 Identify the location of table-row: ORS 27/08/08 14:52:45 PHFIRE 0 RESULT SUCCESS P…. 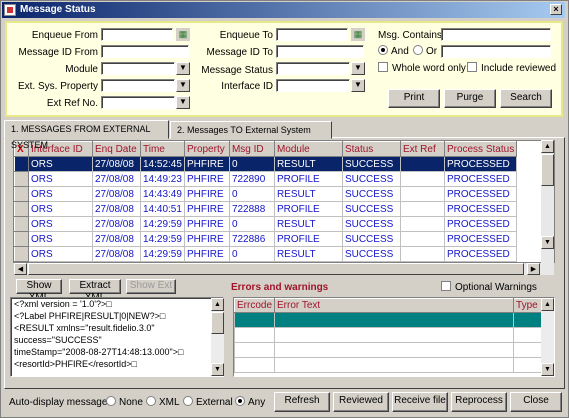
(266, 164).